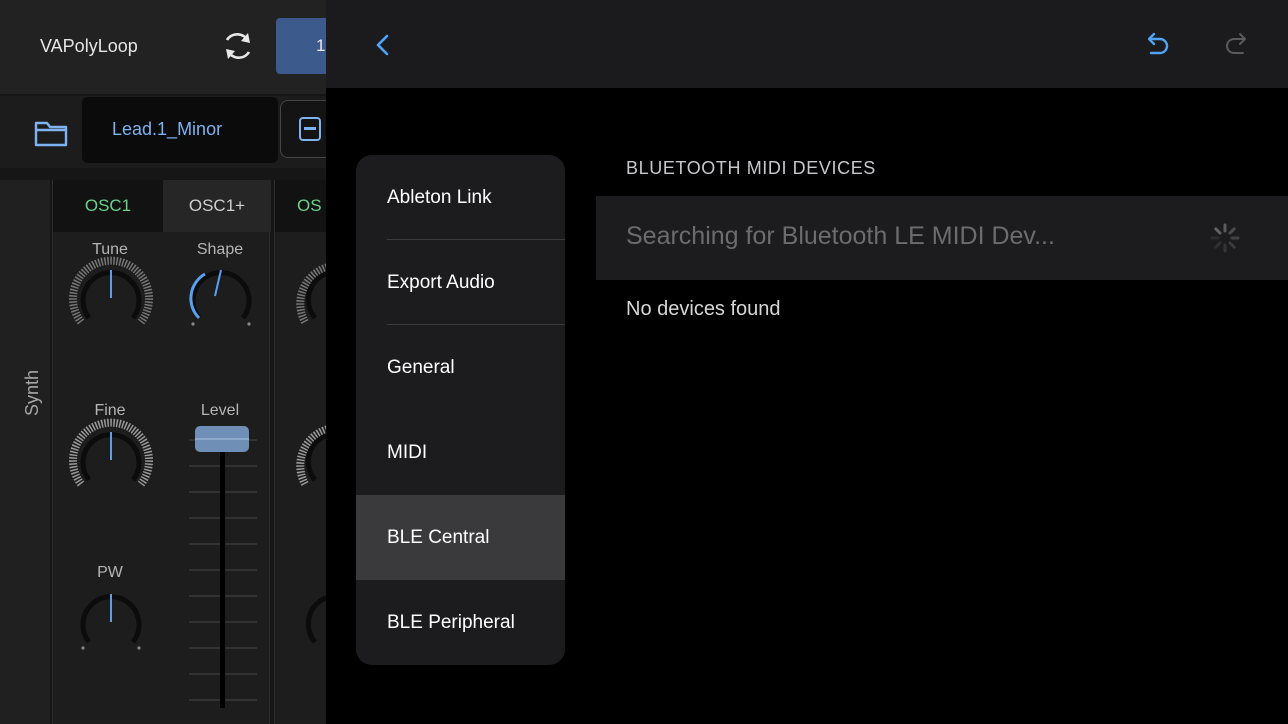  Describe the element at coordinates (165, 47) in the screenshot. I see `synth-header: VAPolyLoop 1` at that location.